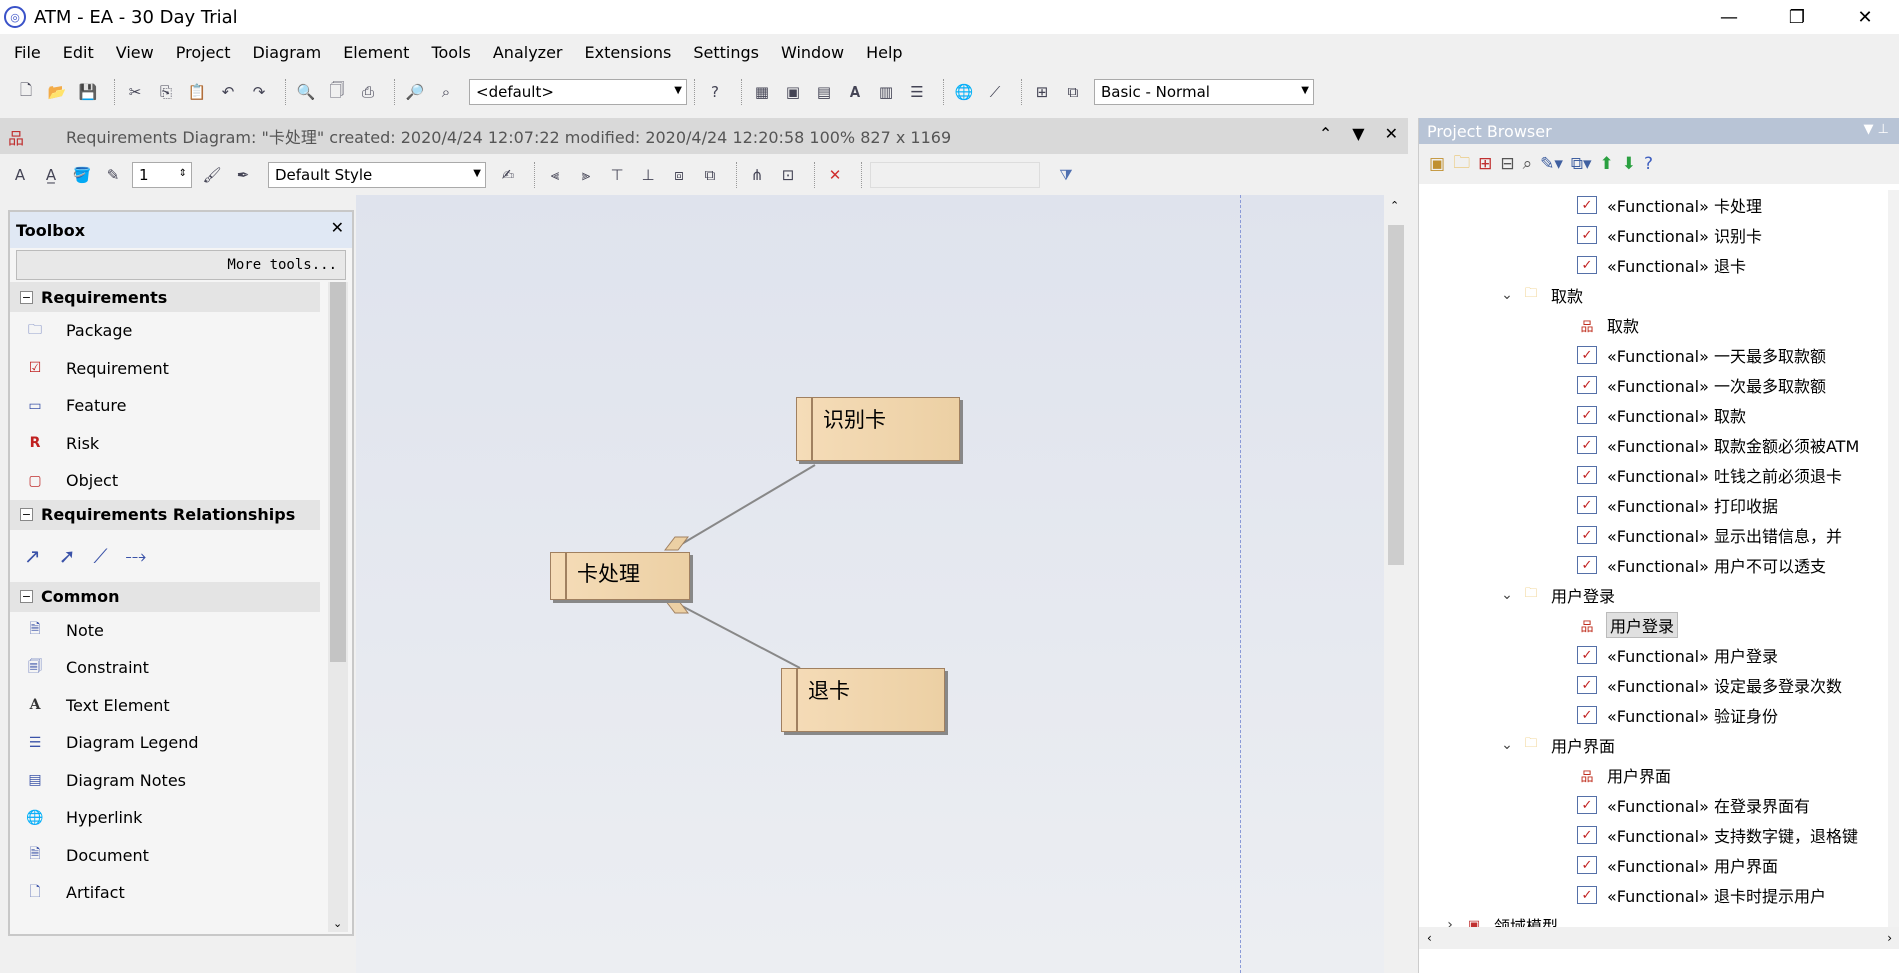  What do you see at coordinates (165, 596) in the screenshot?
I see `toolbox-group-common: − Common` at bounding box center [165, 596].